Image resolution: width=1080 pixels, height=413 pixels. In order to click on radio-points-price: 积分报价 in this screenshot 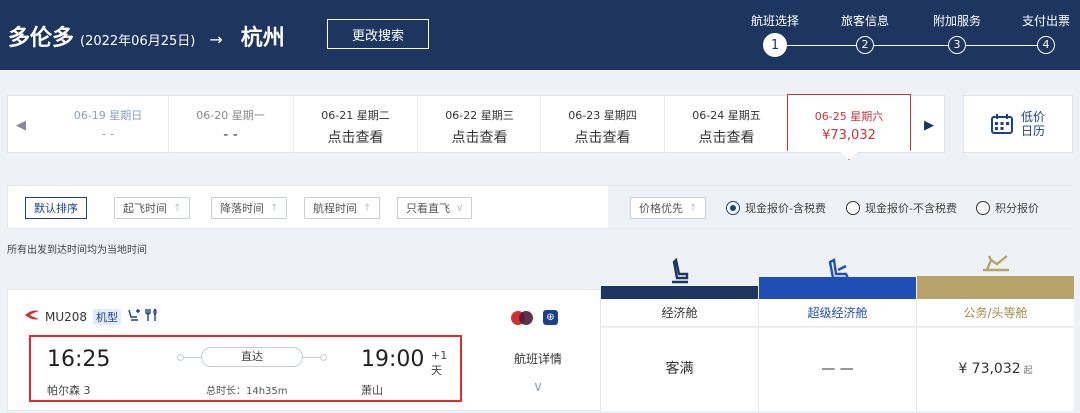, I will do `click(1007, 208)`.